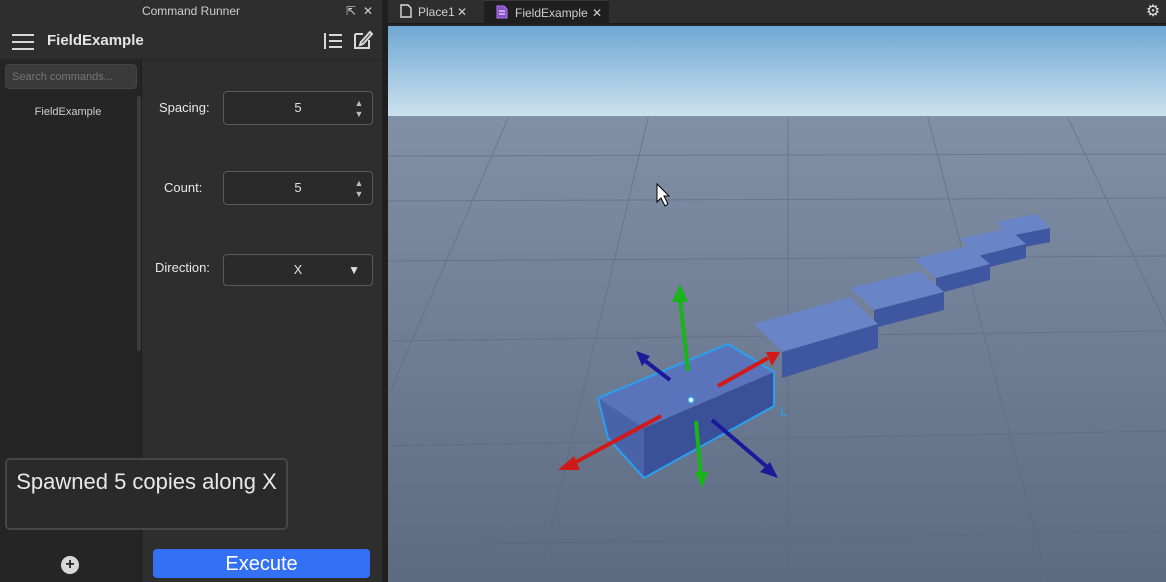 The height and width of the screenshot is (582, 1166). I want to click on spacing-field: 5 ▲ ▼, so click(298, 108).